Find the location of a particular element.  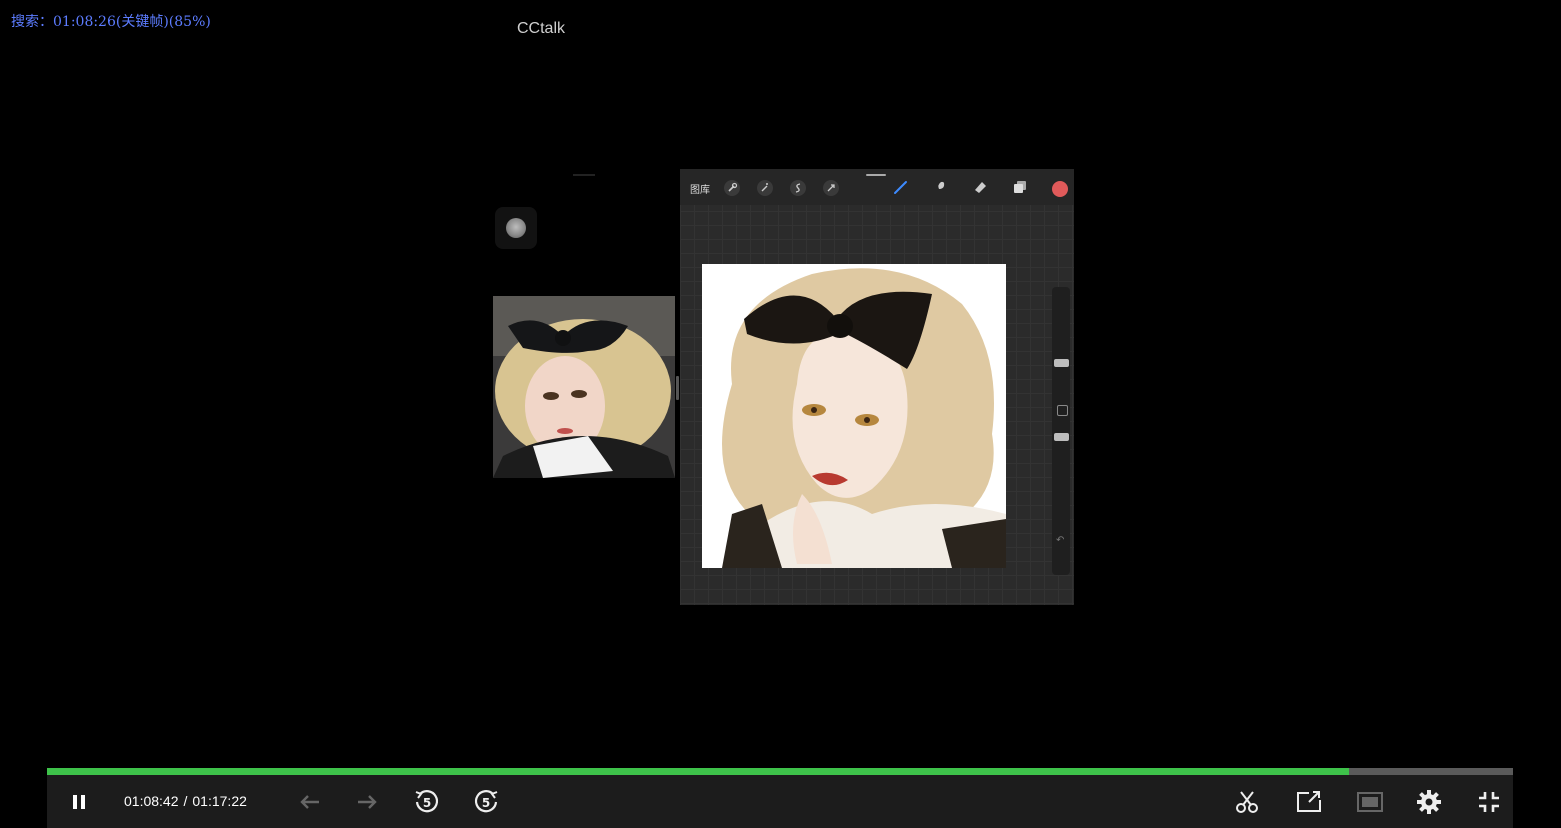

rewind-5s-button: 5 is located at coordinates (427, 802).